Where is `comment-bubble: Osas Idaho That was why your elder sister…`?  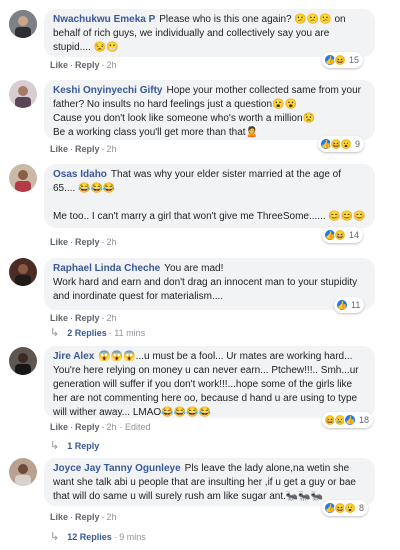
comment-bubble: Osas Idaho That was why your elder sister… is located at coordinates (209, 196).